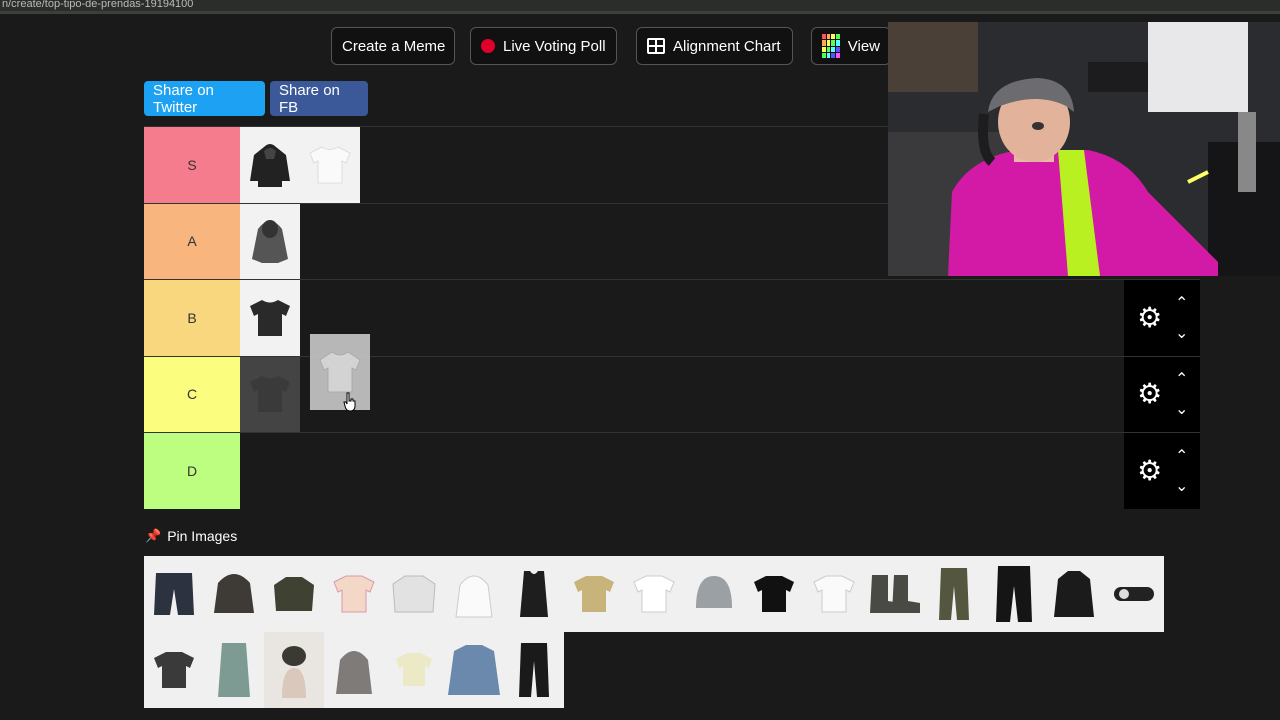 The height and width of the screenshot is (720, 1280). I want to click on pool-item-black-jeans, so click(534, 670).